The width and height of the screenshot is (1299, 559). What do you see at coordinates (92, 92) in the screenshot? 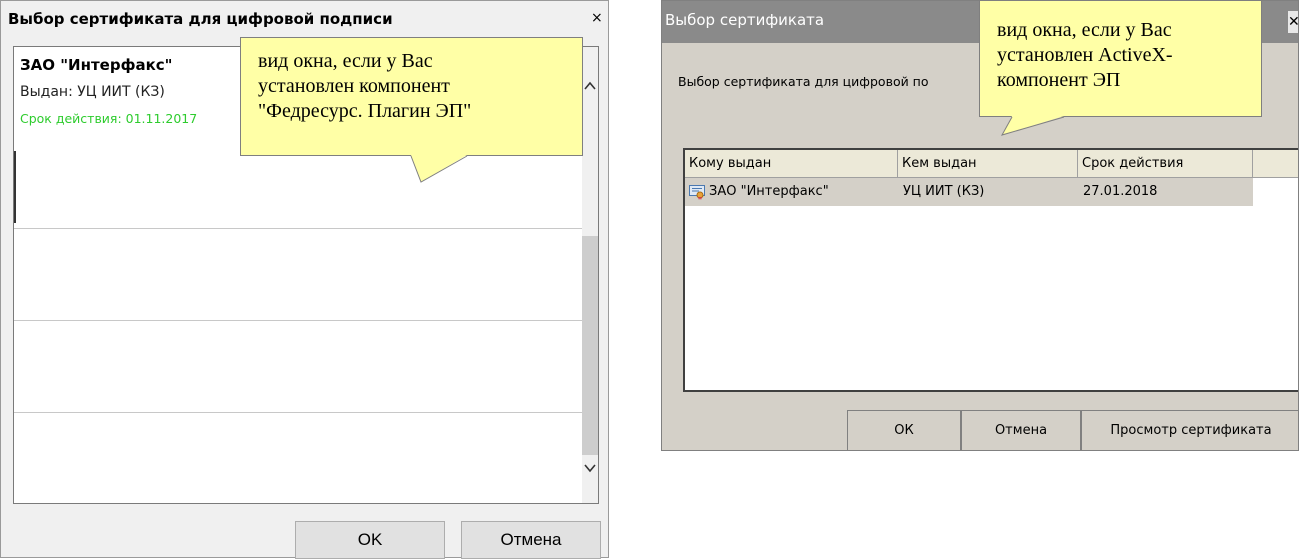
I see `certificate-issuer: Выдан: УЦ ИИТ (КЗ)` at bounding box center [92, 92].